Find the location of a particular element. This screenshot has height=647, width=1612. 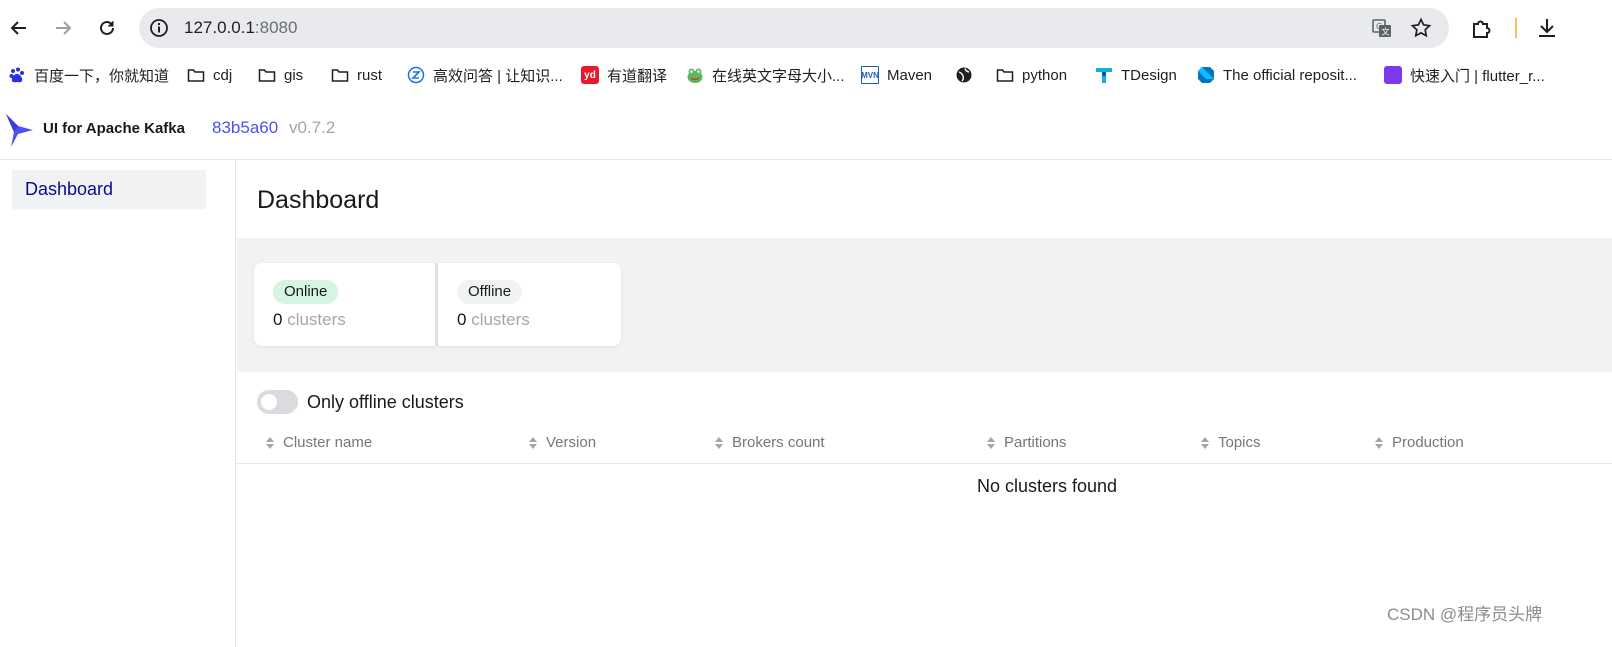

maven-icon: MVN is located at coordinates (870, 75).